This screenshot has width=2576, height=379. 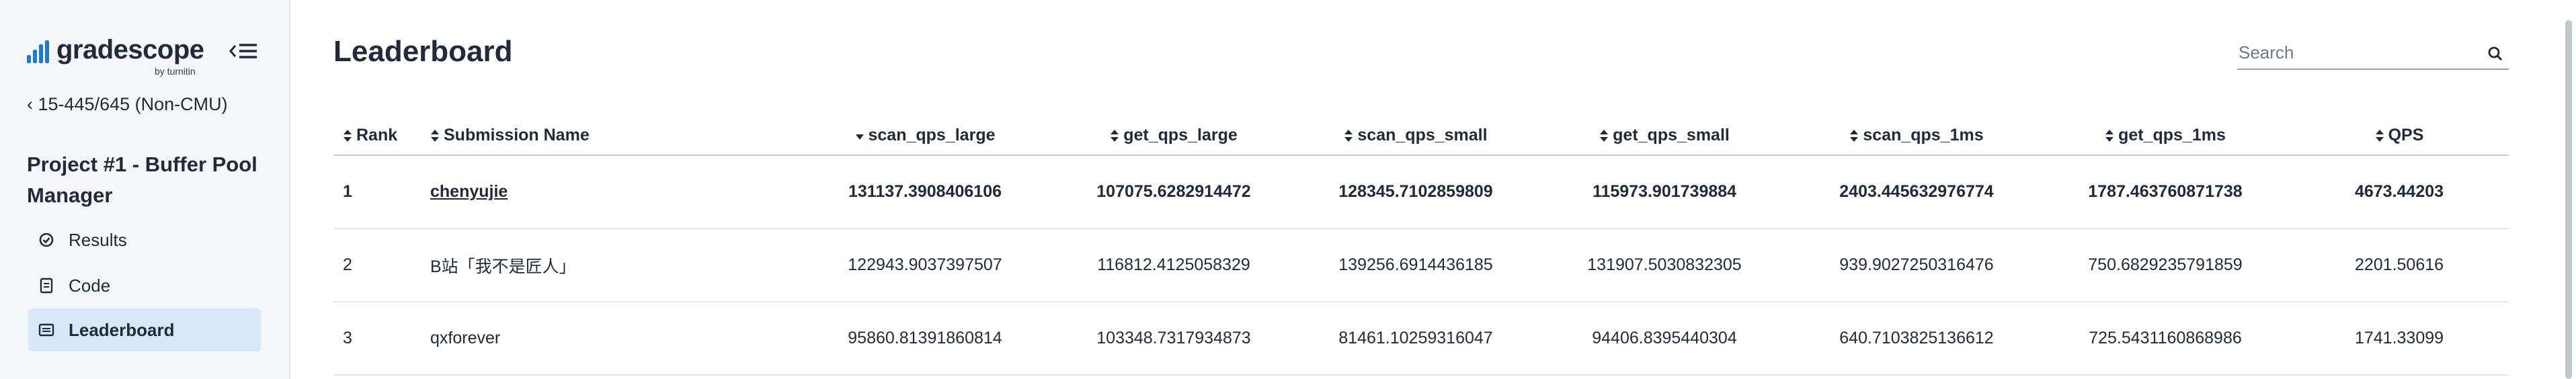 What do you see at coordinates (609, 136) in the screenshot?
I see `column-header-submission-name: Submission Name` at bounding box center [609, 136].